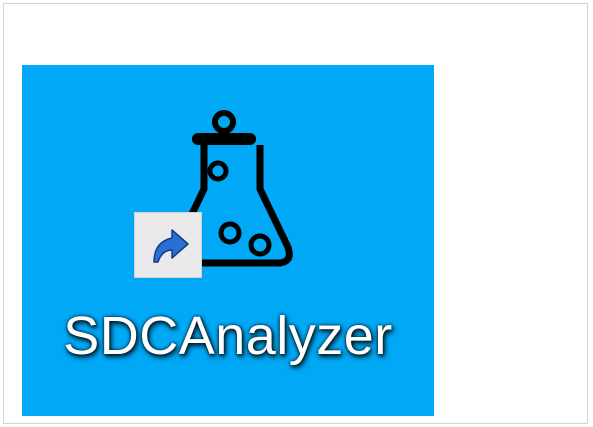 The width and height of the screenshot is (593, 427). I want to click on shortcut-arrow-icon, so click(168, 245).